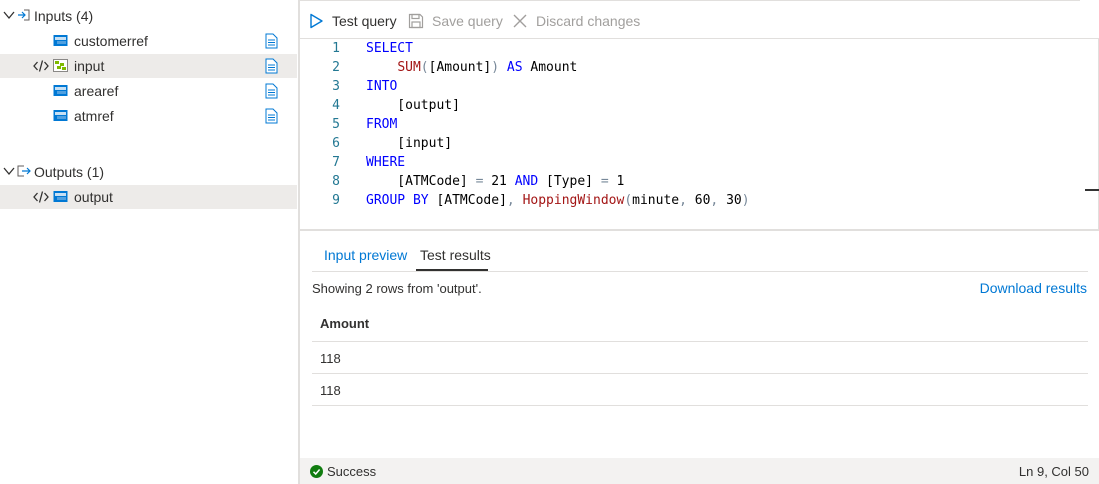 The height and width of the screenshot is (484, 1099). I want to click on code-line: 6 [input], so click(699, 144).